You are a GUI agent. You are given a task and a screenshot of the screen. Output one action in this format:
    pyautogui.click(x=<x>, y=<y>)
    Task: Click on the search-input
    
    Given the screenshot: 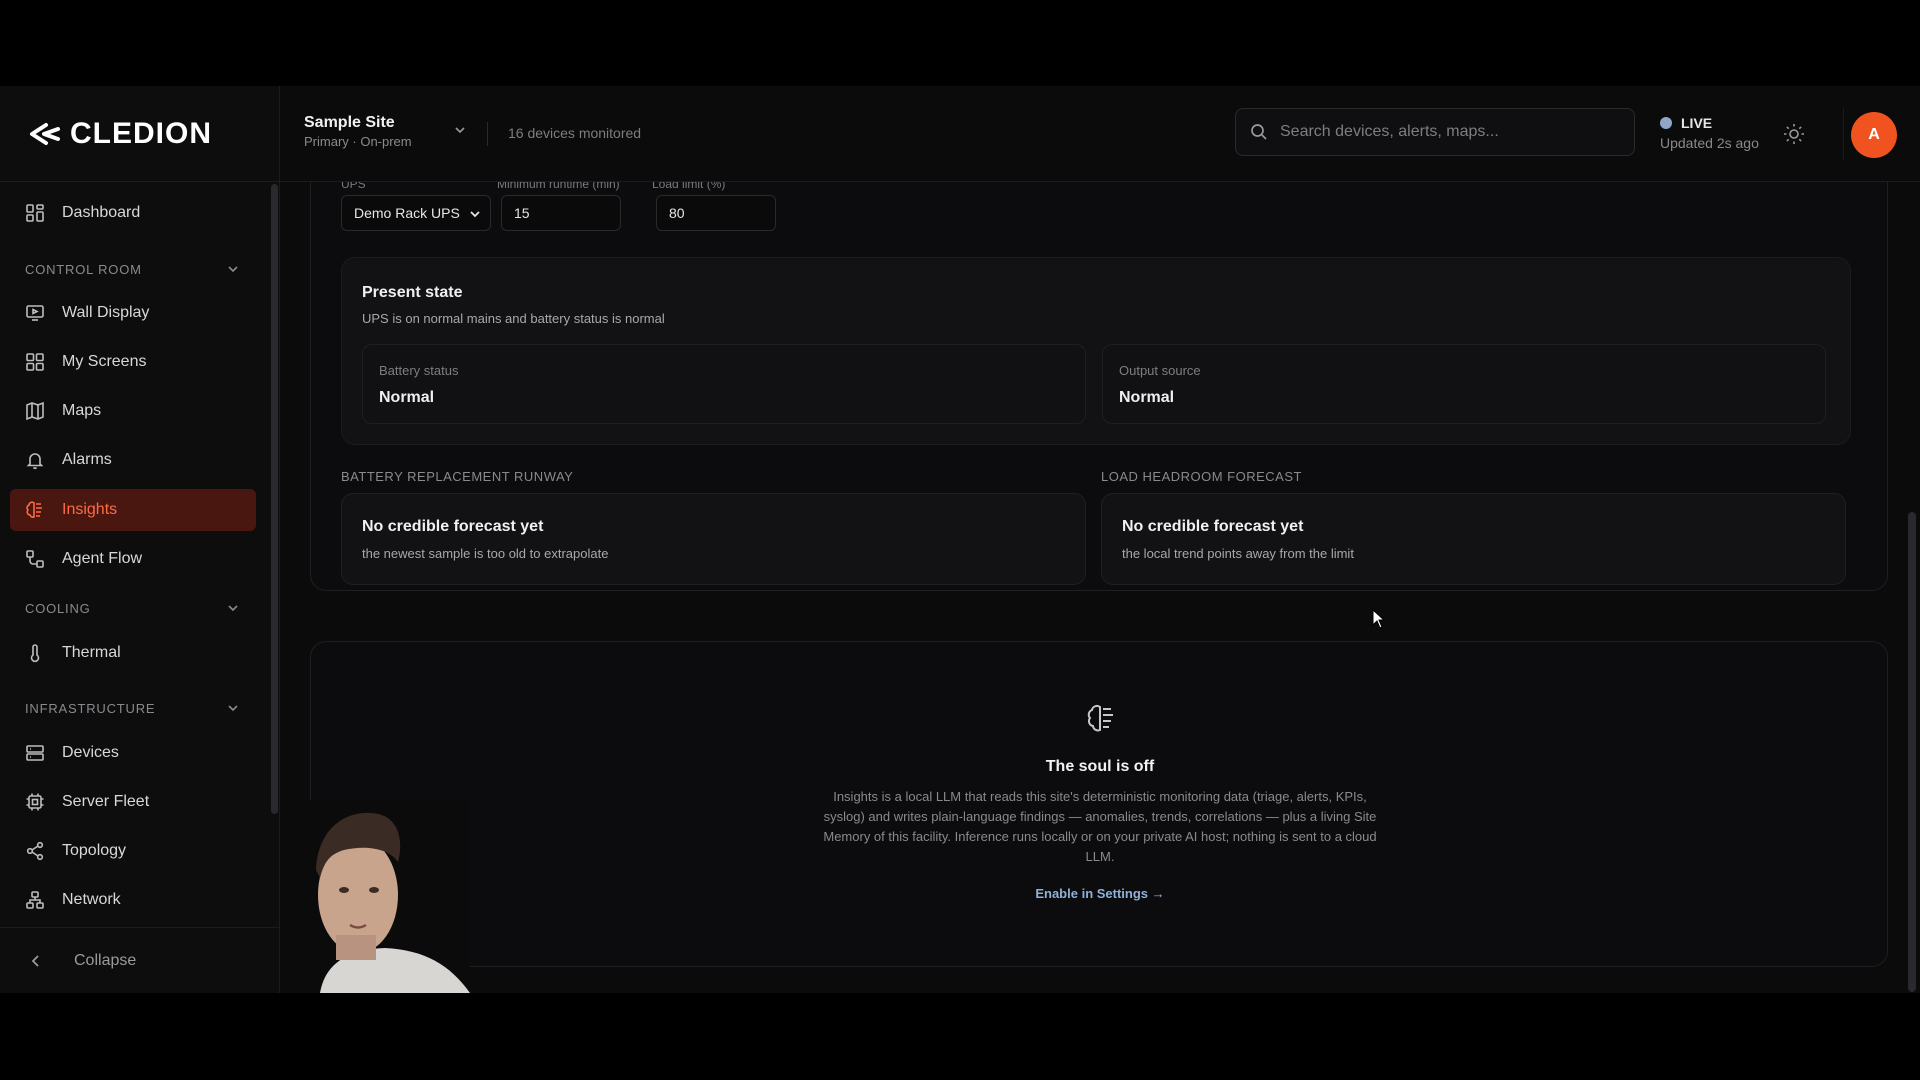 What is the action you would take?
    pyautogui.click(x=1450, y=132)
    